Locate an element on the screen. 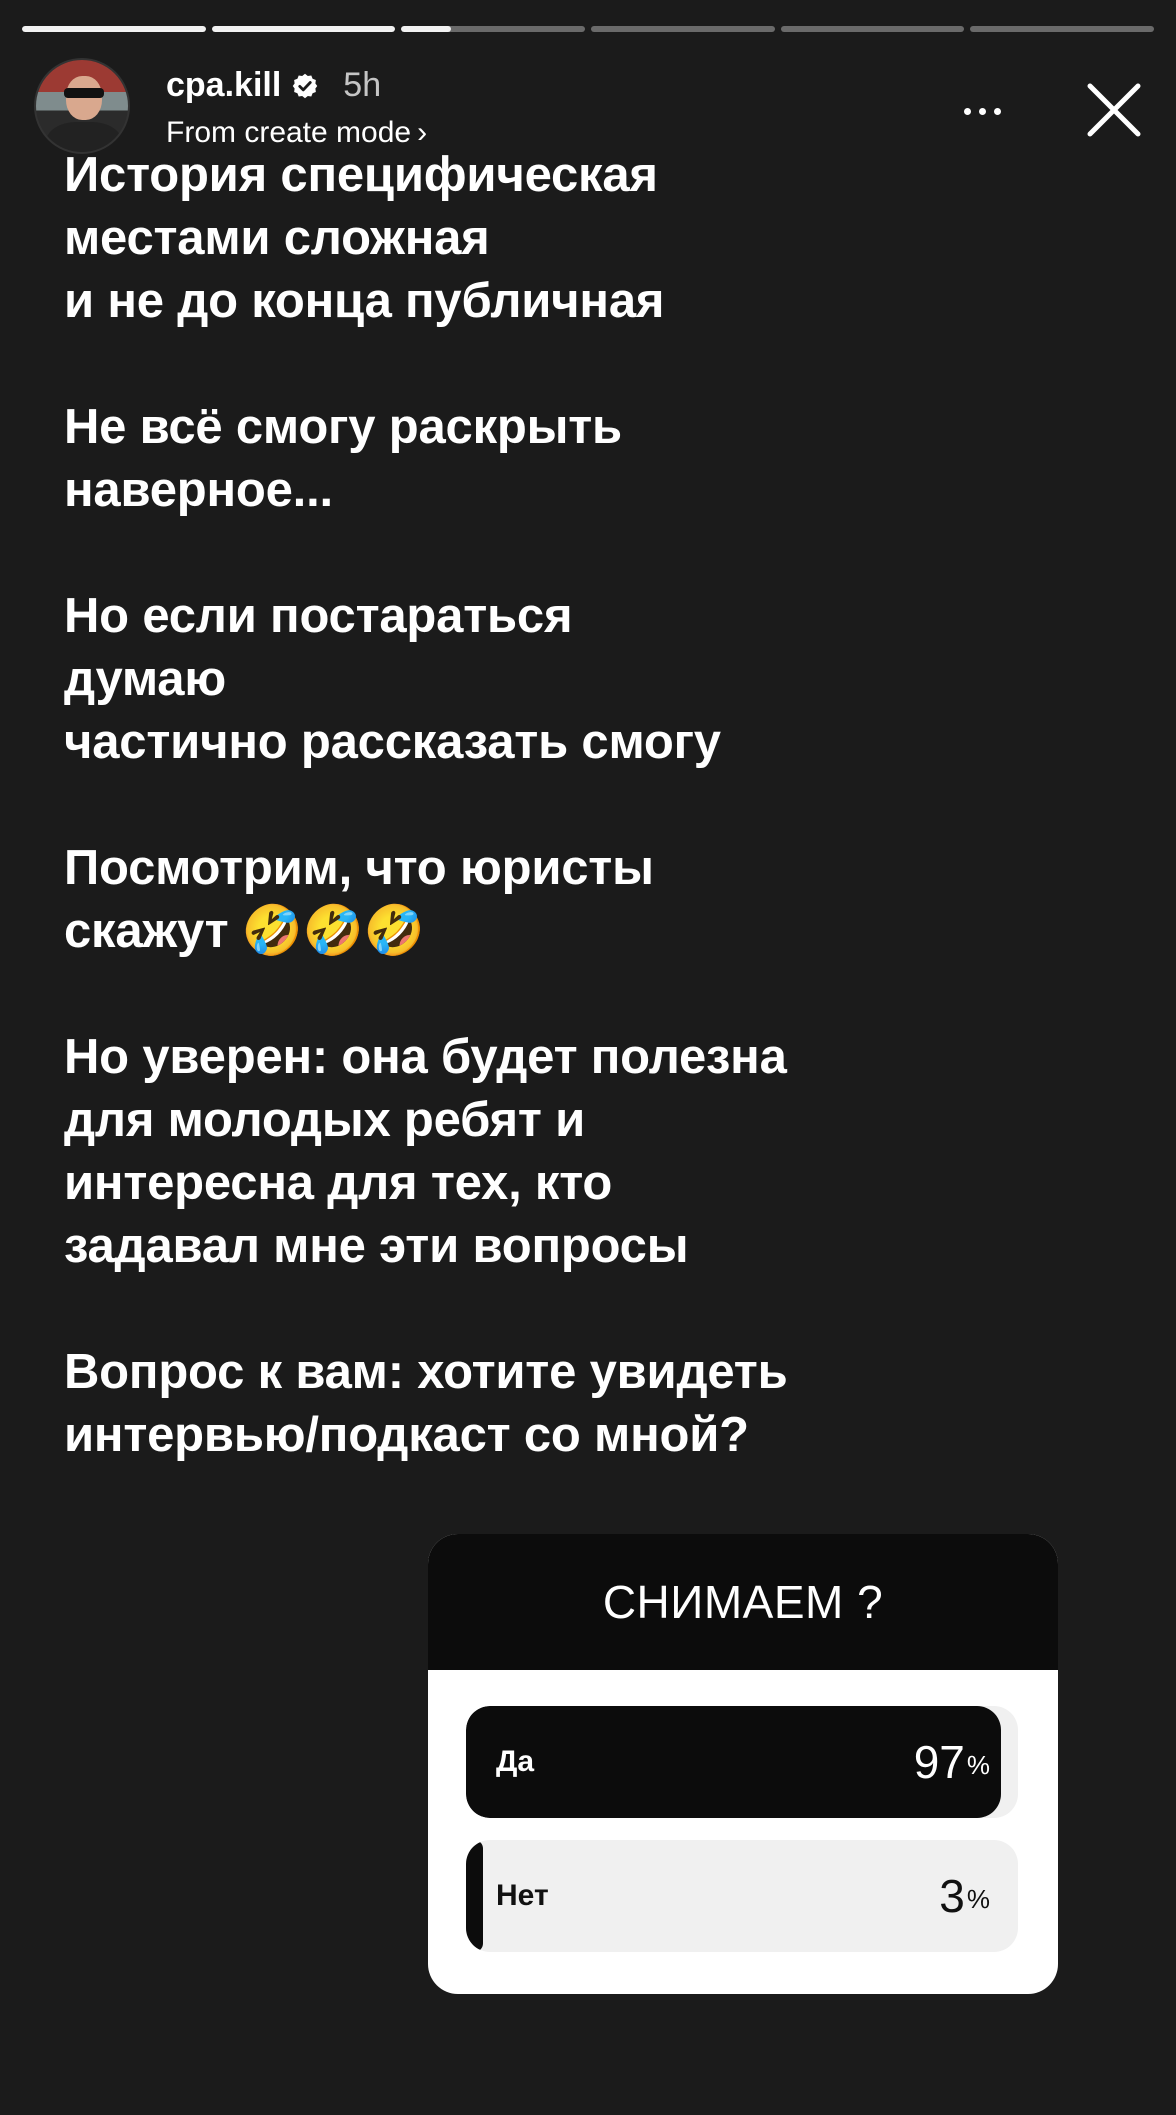  poll-question: СНИМАЕМ ? is located at coordinates (743, 1602).